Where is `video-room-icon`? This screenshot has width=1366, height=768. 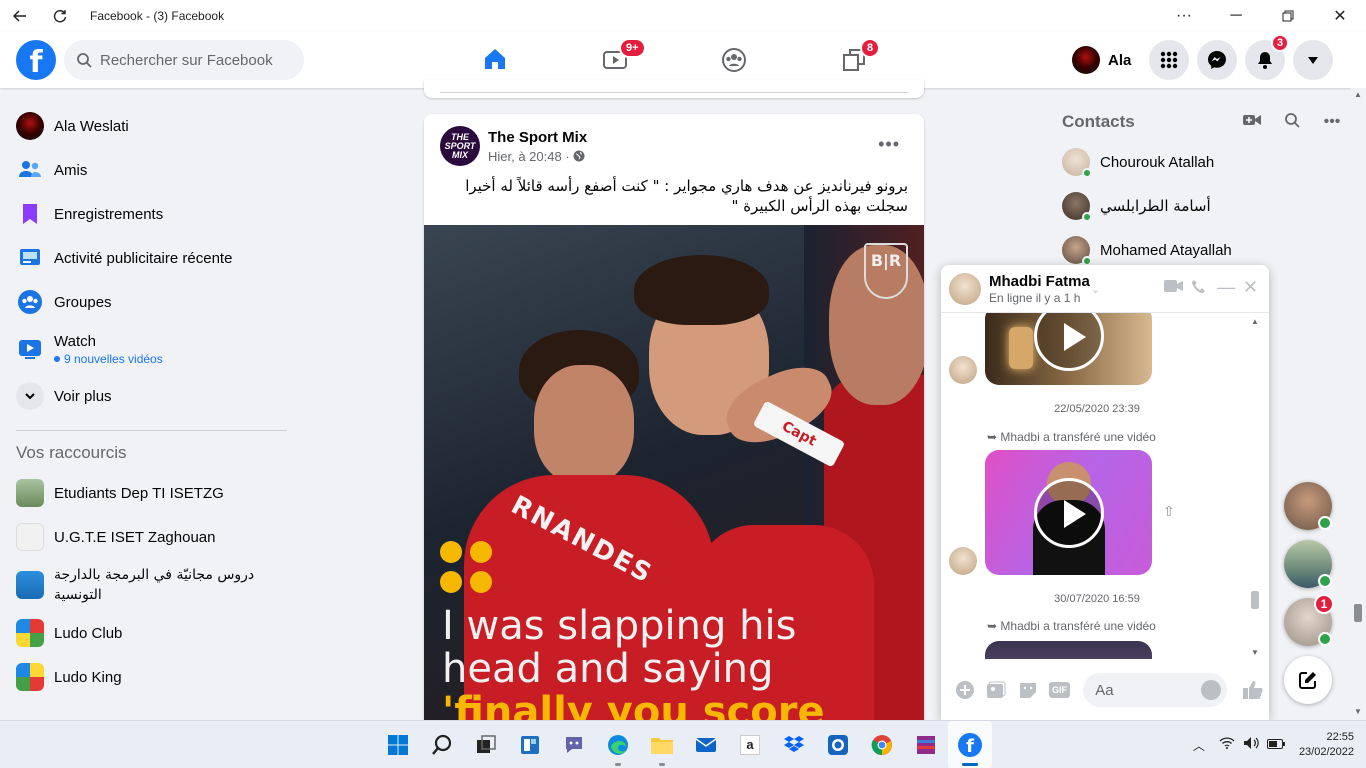
video-room-icon is located at coordinates (1252, 122).